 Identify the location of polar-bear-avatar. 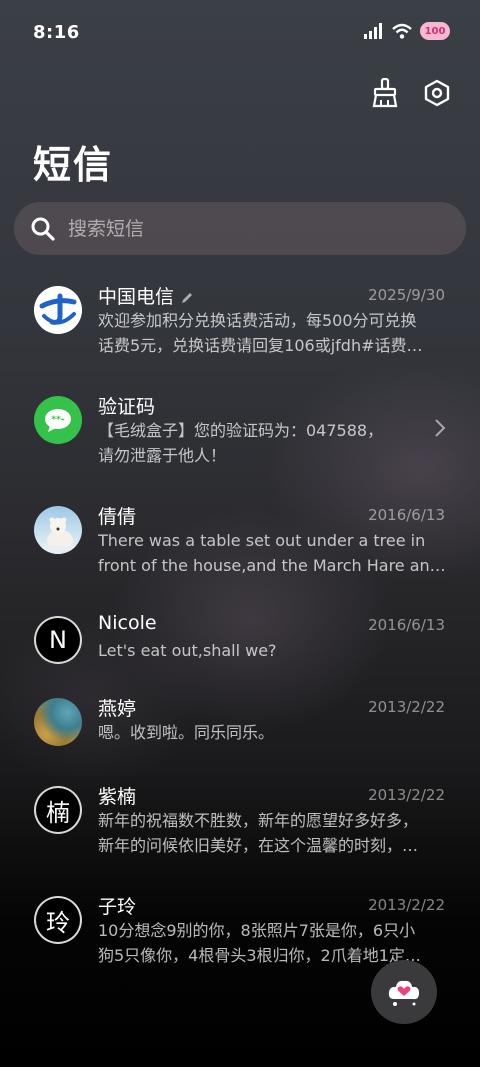
(58, 530).